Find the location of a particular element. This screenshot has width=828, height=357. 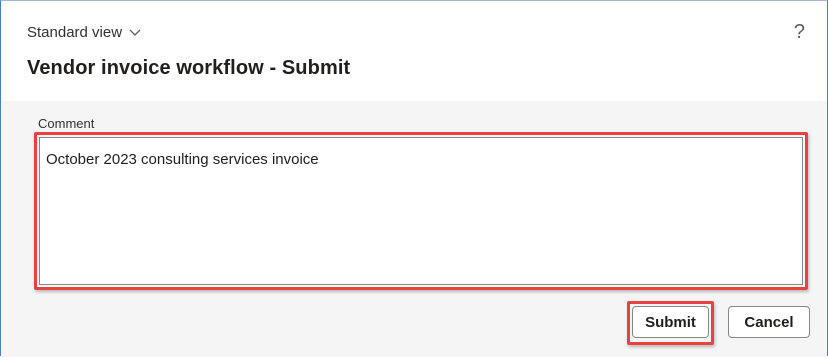

view-switcher: Standard view is located at coordinates (84, 32).